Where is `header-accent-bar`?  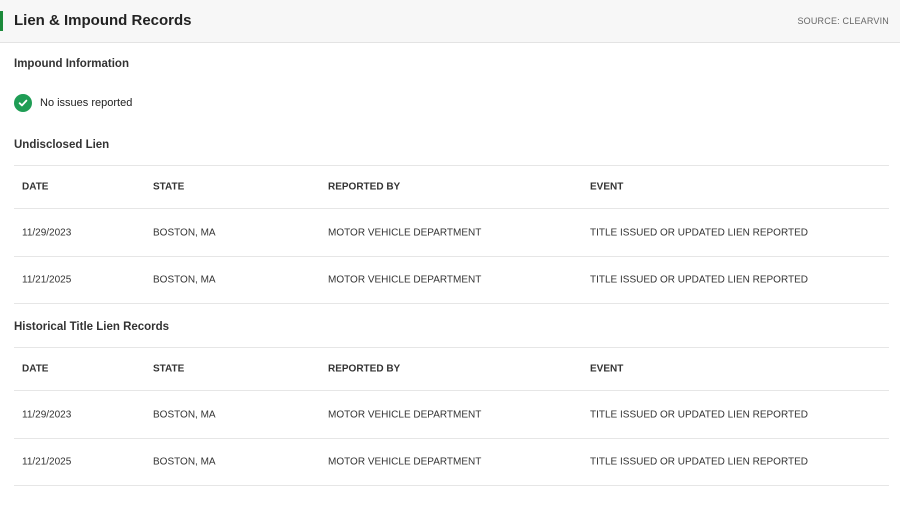
header-accent-bar is located at coordinates (1, 21).